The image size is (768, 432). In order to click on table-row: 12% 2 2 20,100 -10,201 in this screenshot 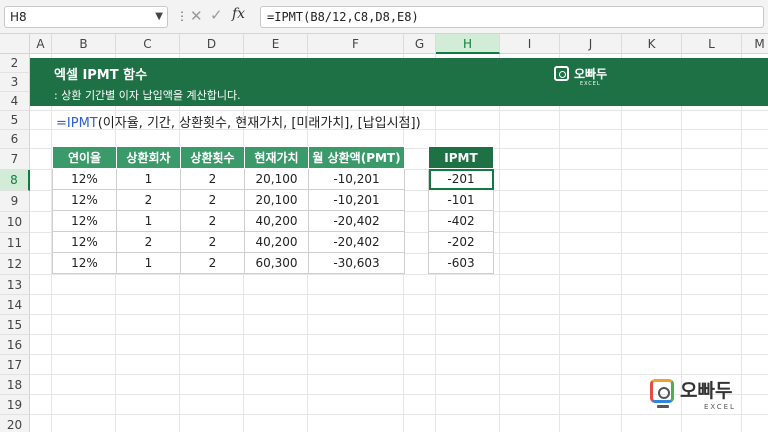, I will do `click(228, 200)`.